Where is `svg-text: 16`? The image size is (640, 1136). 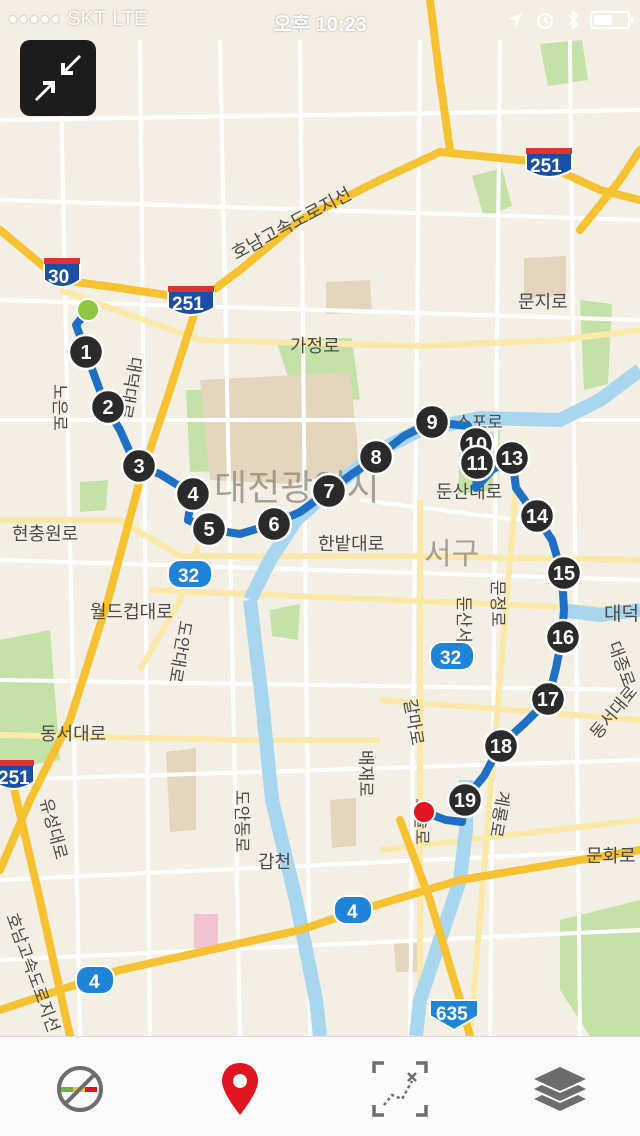
svg-text: 16 is located at coordinates (563, 638).